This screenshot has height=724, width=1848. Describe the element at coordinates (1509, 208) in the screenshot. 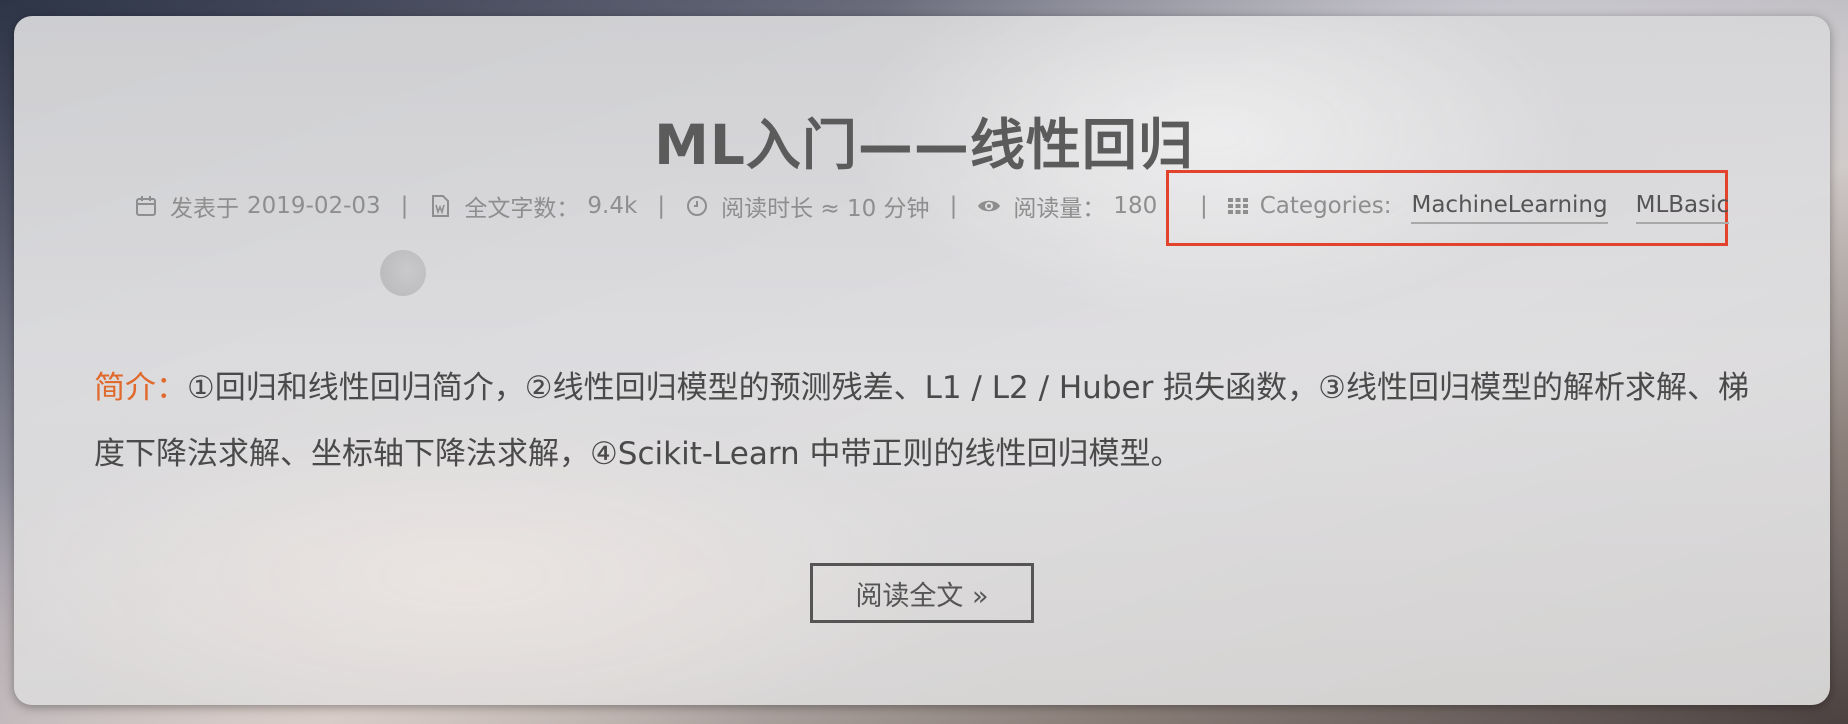

I see `category-link-machinelearning: MachineLearning` at that location.